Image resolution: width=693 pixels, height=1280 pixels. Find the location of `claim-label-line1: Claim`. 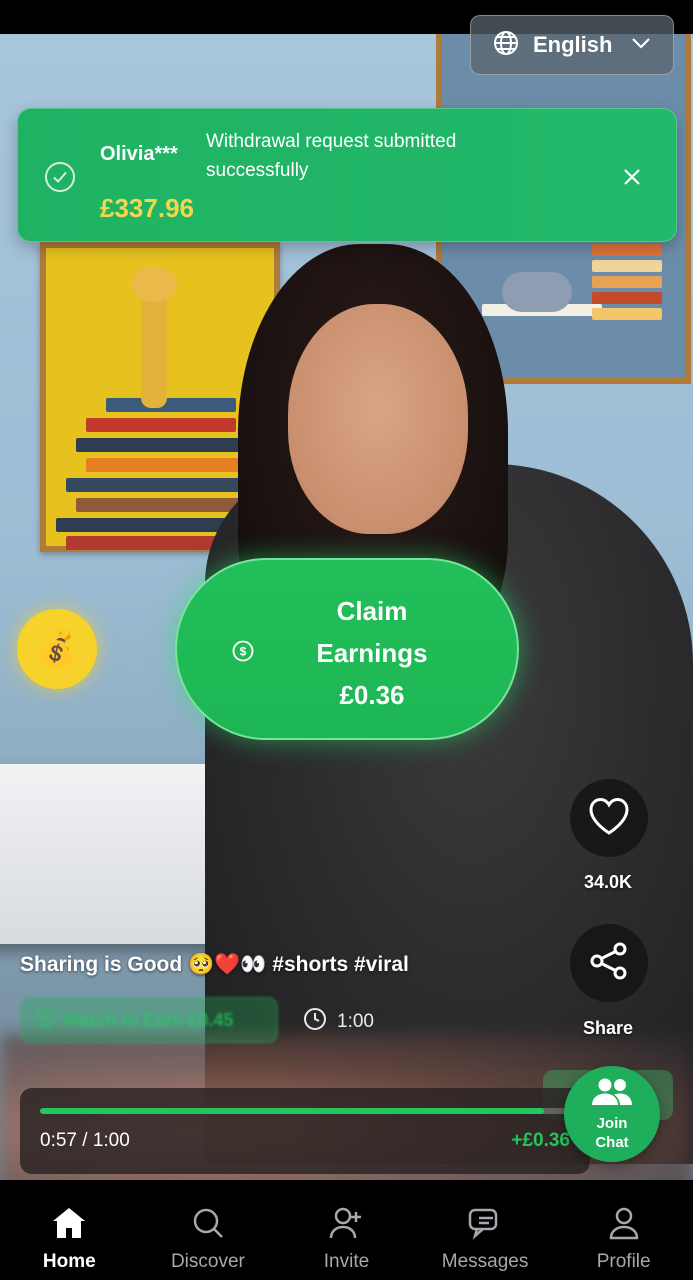

claim-label-line1: Claim is located at coordinates (372, 611).